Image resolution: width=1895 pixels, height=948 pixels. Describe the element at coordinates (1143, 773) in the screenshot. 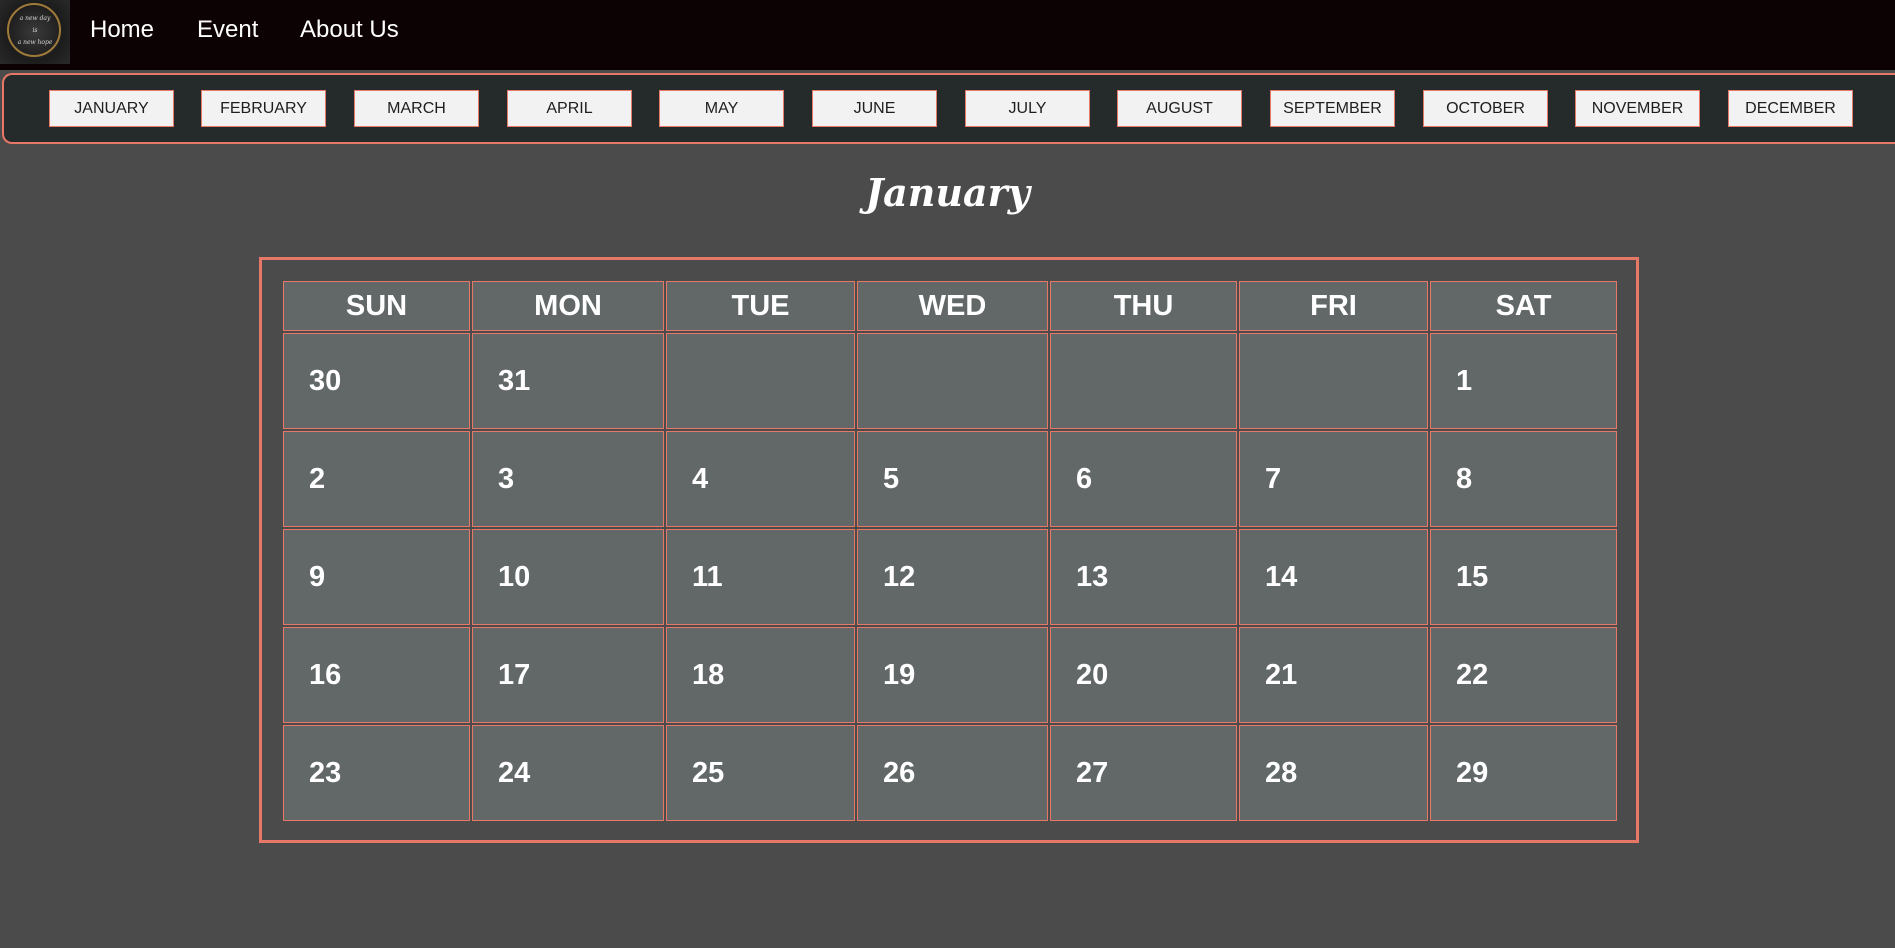

I see `day-cell: 27` at that location.